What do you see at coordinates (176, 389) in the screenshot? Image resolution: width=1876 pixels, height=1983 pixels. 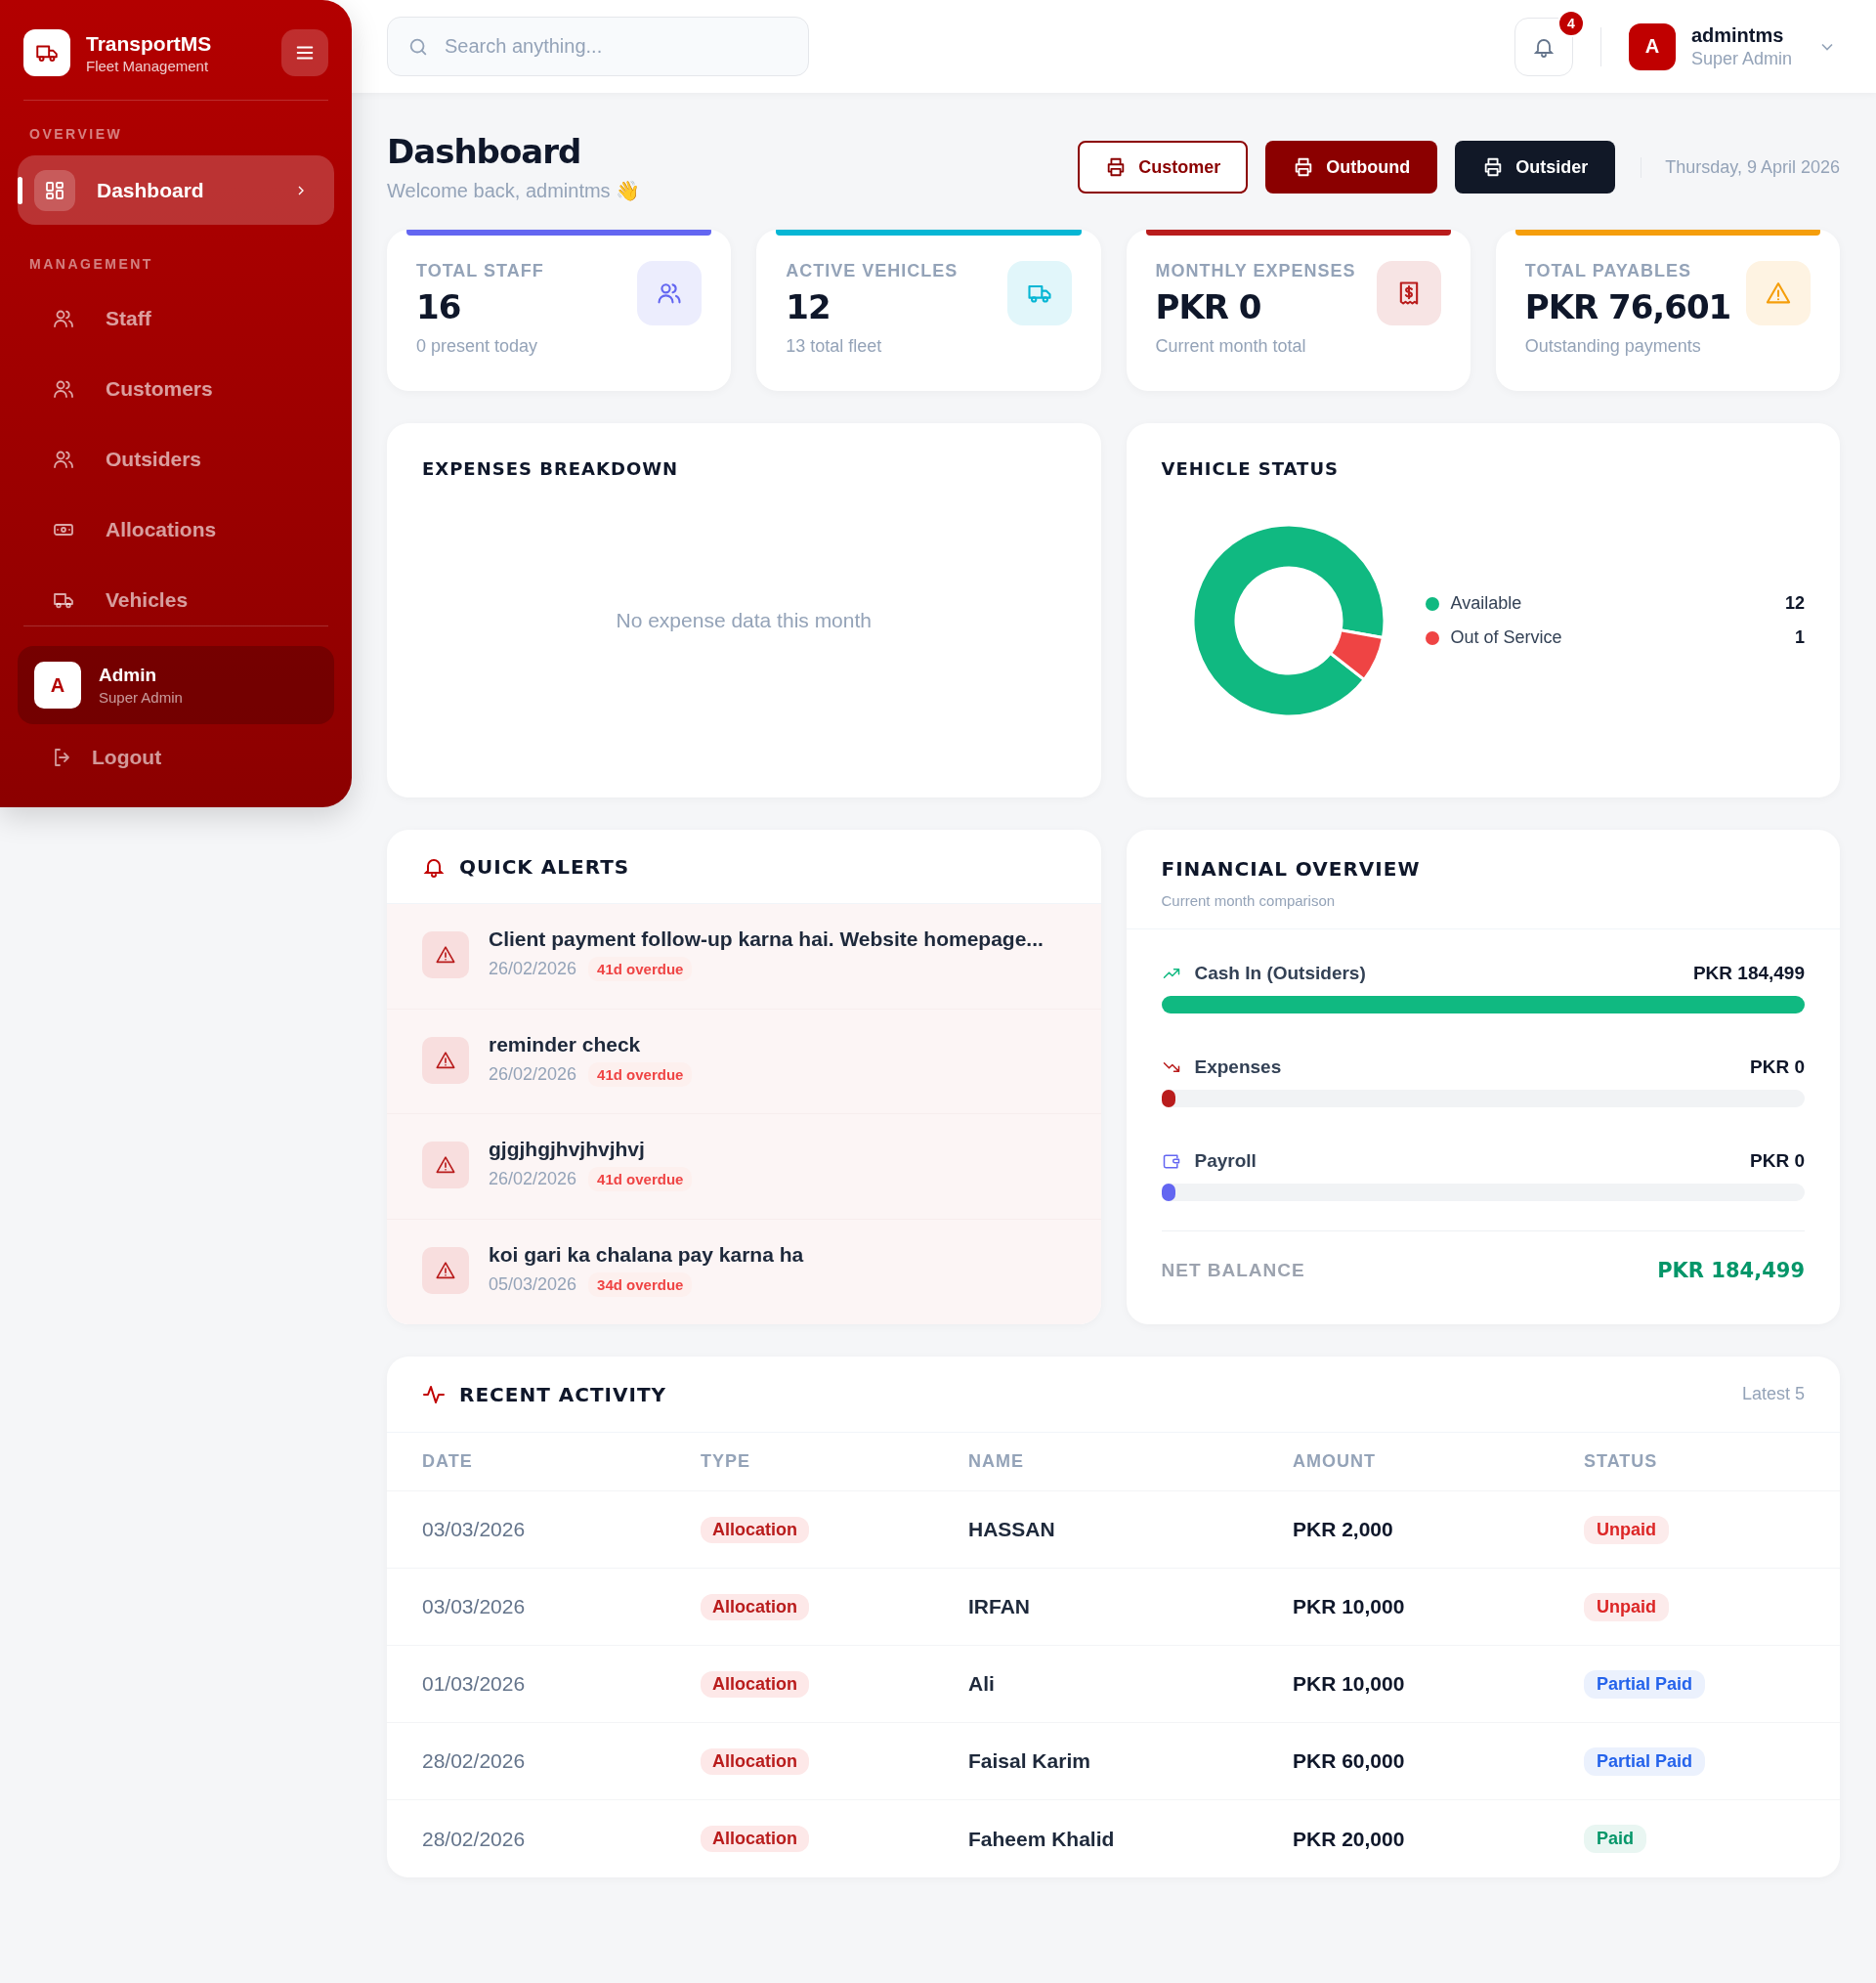 I see `nav-item: Customers` at bounding box center [176, 389].